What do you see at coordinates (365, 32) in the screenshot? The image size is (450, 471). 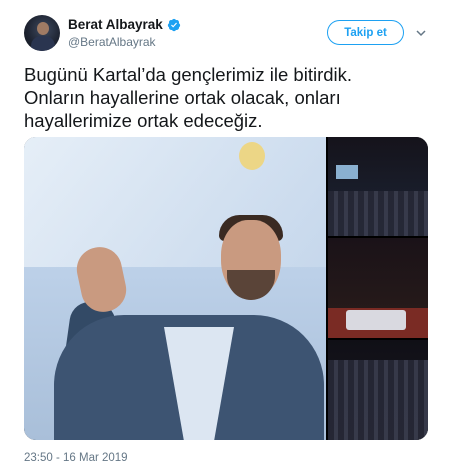 I see `follow-button: Takip et` at bounding box center [365, 32].